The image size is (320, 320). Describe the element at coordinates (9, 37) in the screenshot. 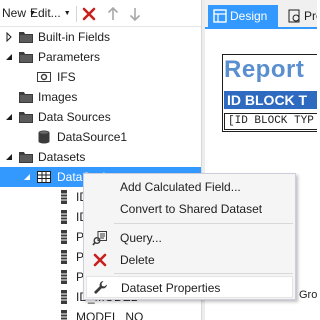

I see `collapsed-arrow-icon` at that location.